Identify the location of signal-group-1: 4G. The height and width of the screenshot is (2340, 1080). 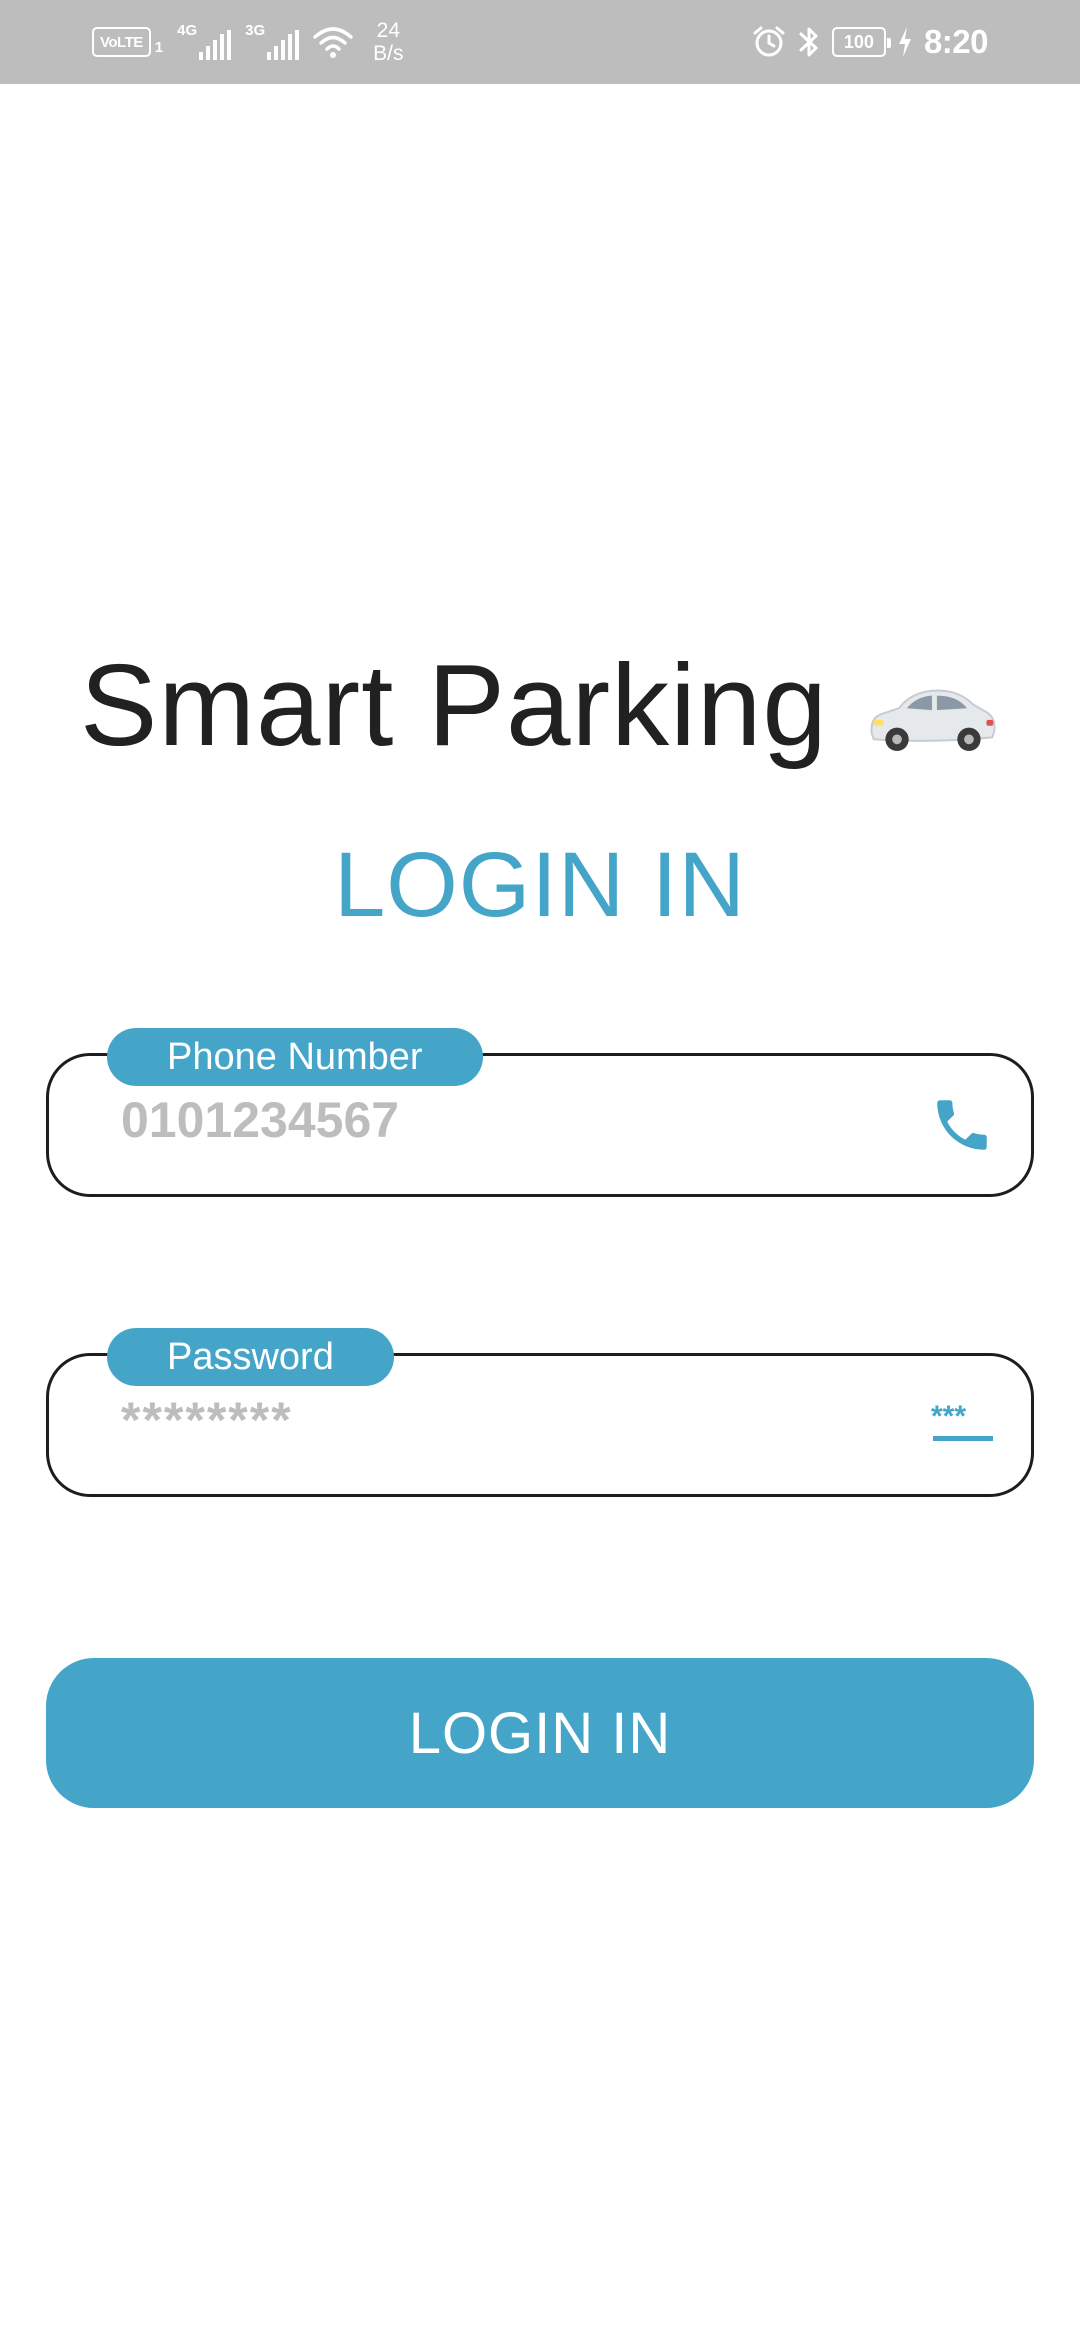
(204, 41).